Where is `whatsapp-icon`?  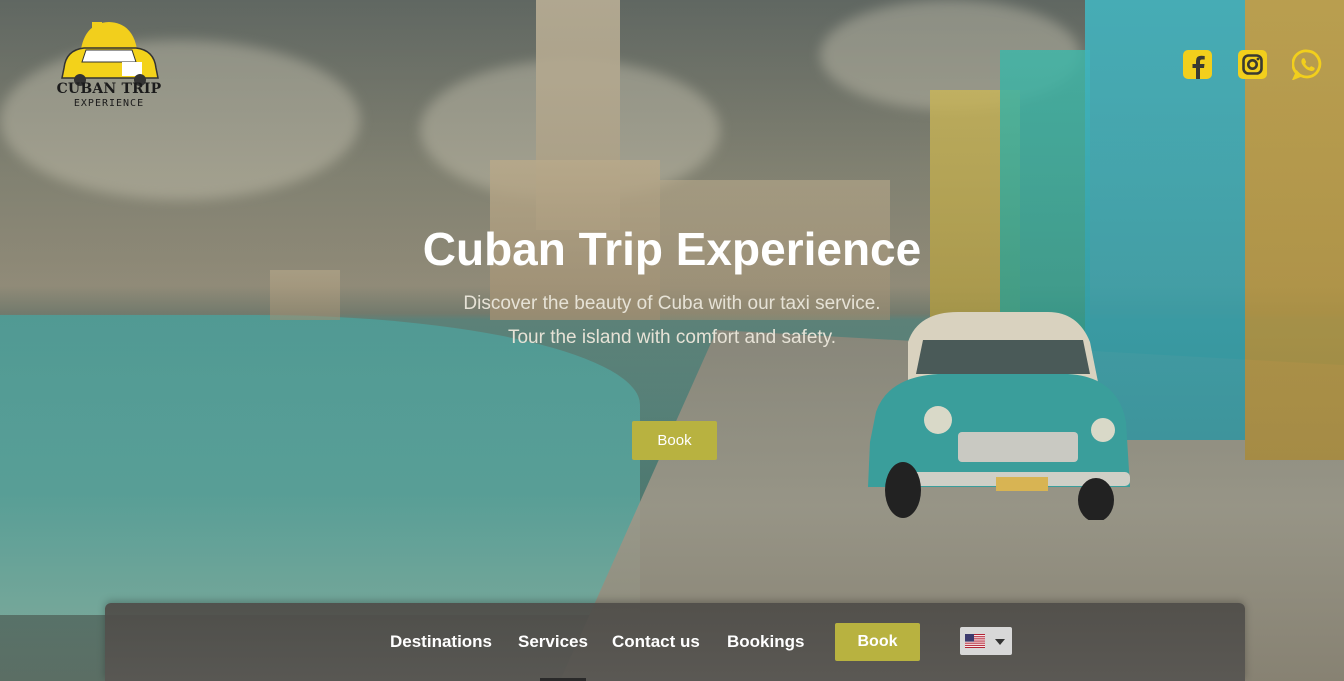
whatsapp-icon is located at coordinates (1307, 65).